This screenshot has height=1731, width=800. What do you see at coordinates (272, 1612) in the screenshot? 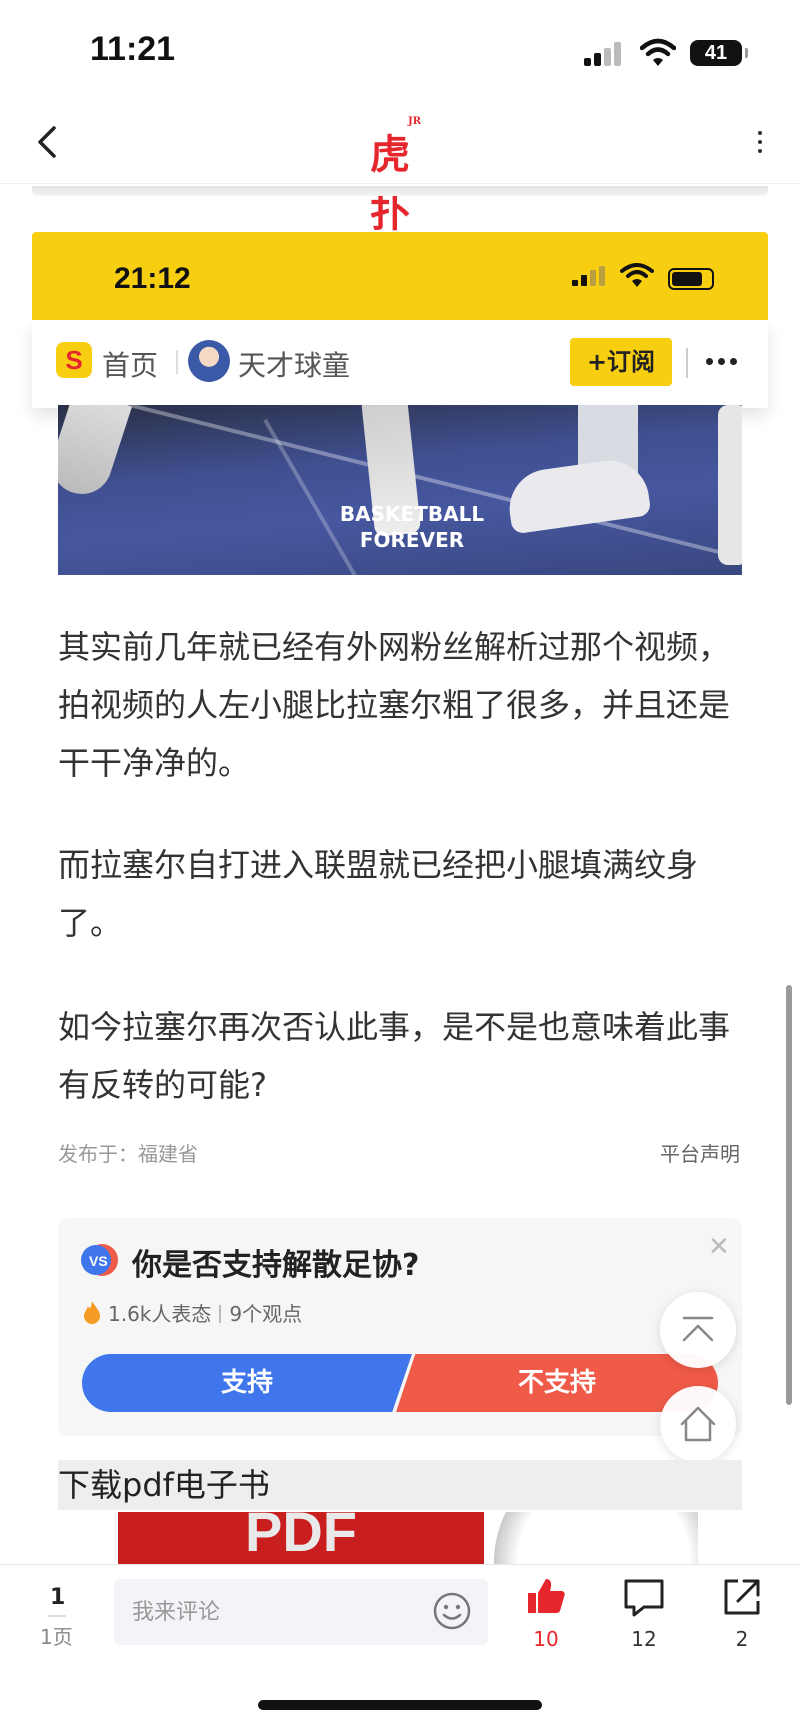
I see `comment-input` at bounding box center [272, 1612].